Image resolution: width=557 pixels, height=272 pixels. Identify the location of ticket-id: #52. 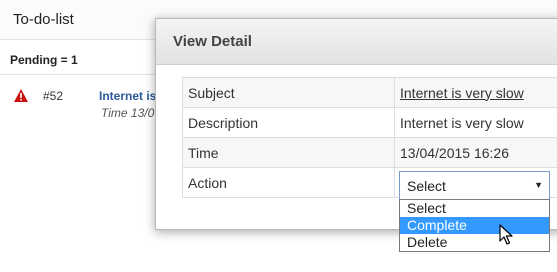
(53, 96).